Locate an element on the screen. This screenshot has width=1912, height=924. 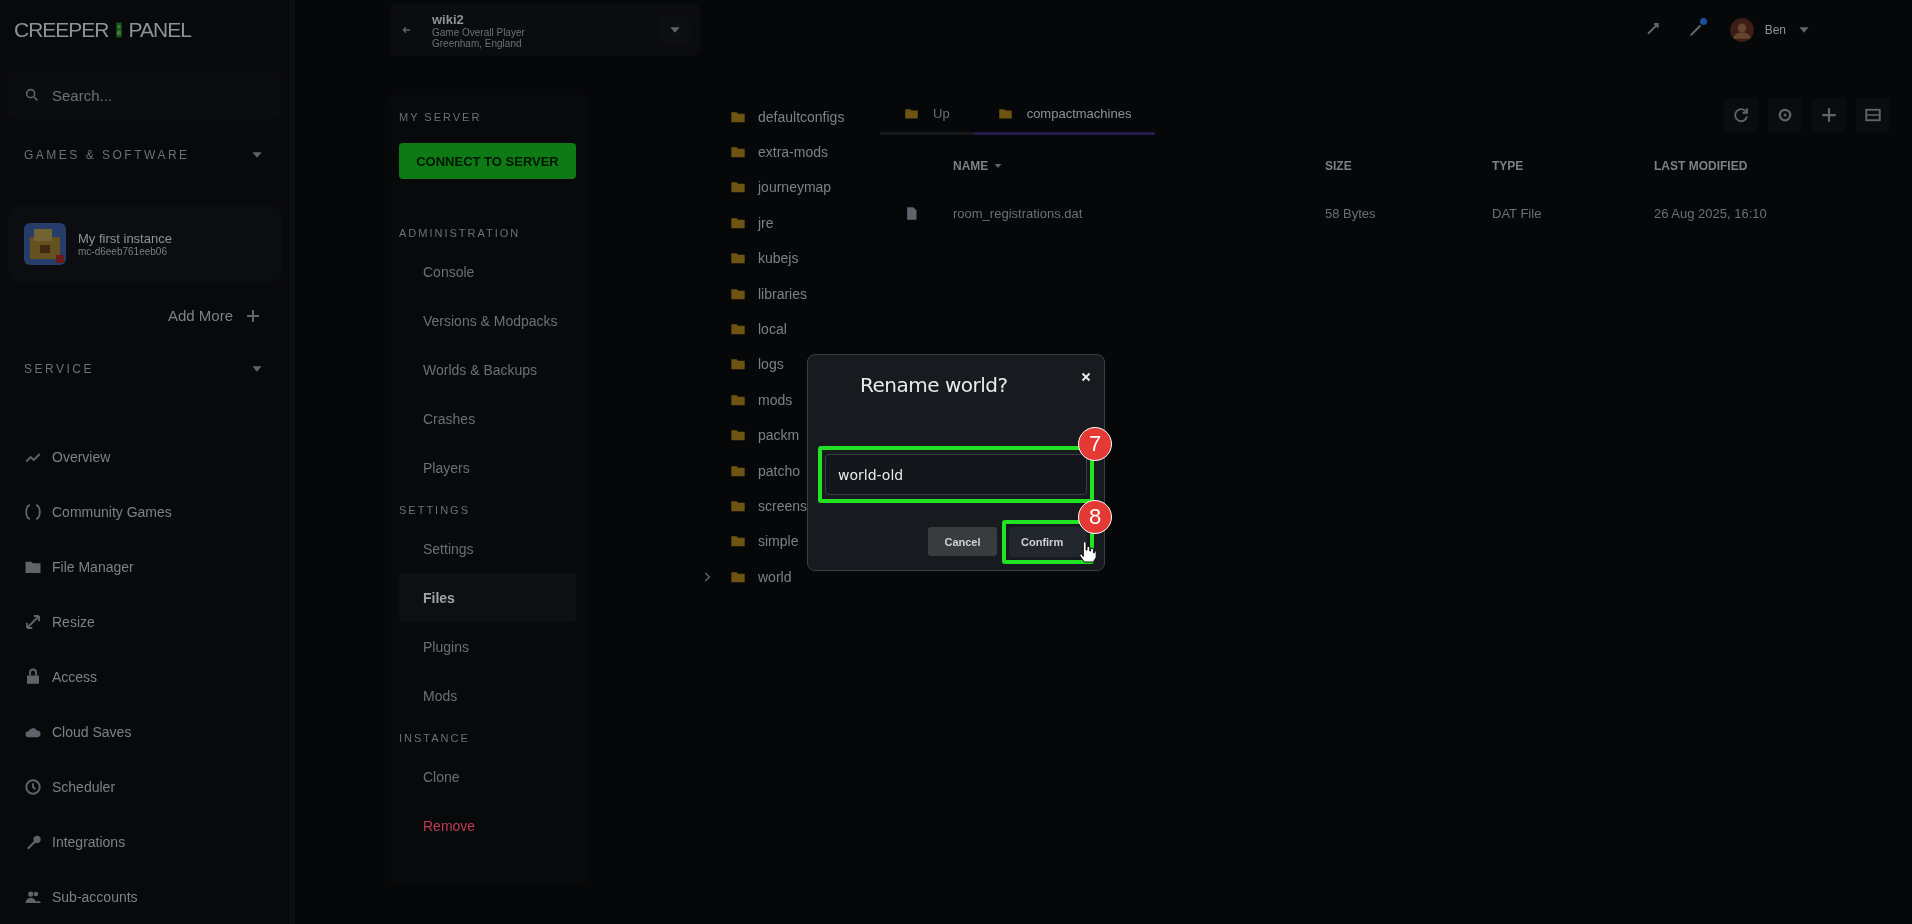
nav-item: Plugins is located at coordinates (487, 646).